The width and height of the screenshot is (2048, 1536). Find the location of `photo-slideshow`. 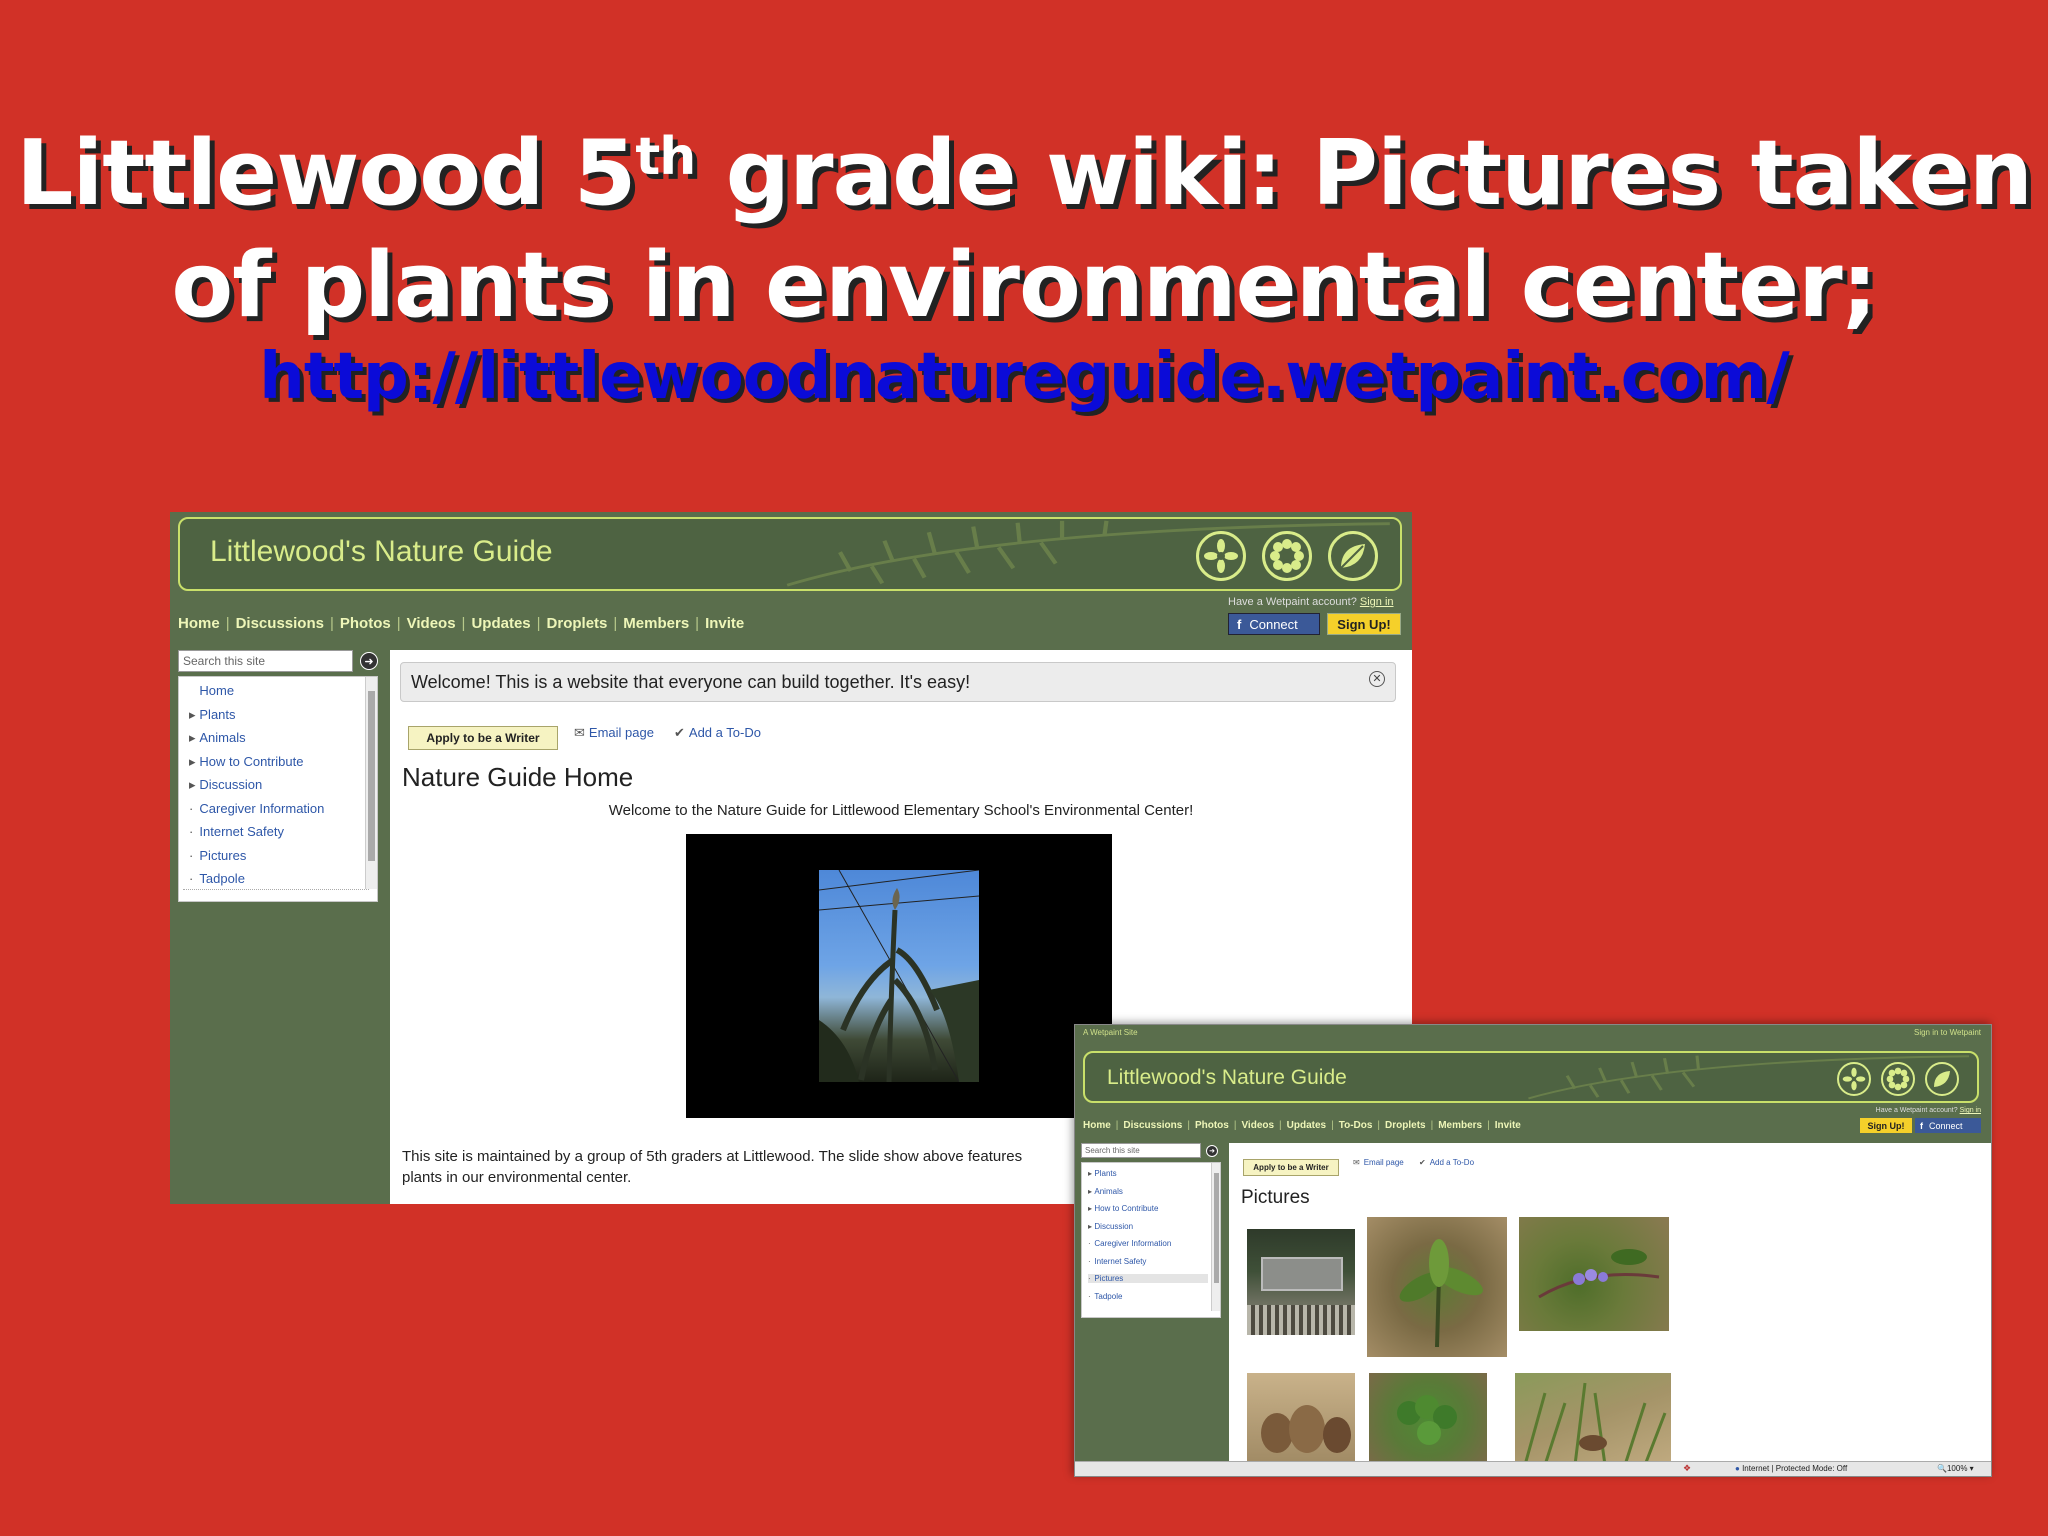

photo-slideshow is located at coordinates (899, 976).